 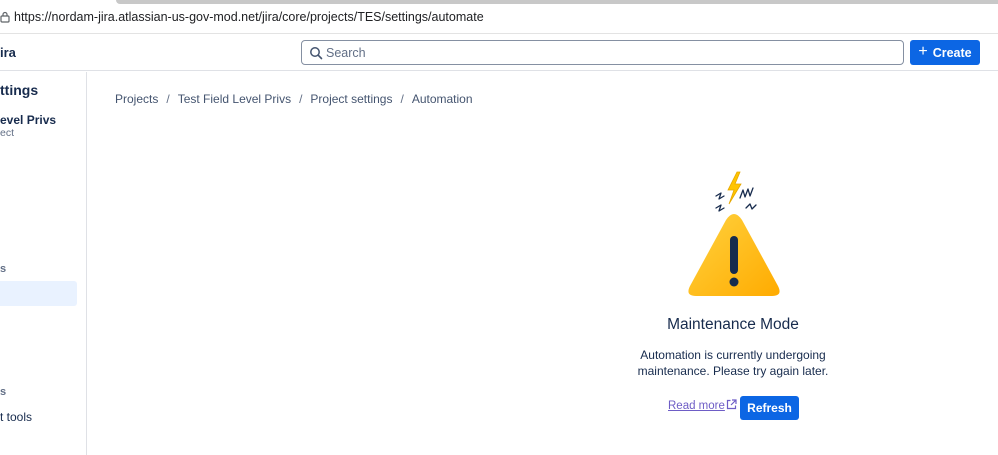 What do you see at coordinates (3, 269) in the screenshot?
I see `sidebar-section-heading: s` at bounding box center [3, 269].